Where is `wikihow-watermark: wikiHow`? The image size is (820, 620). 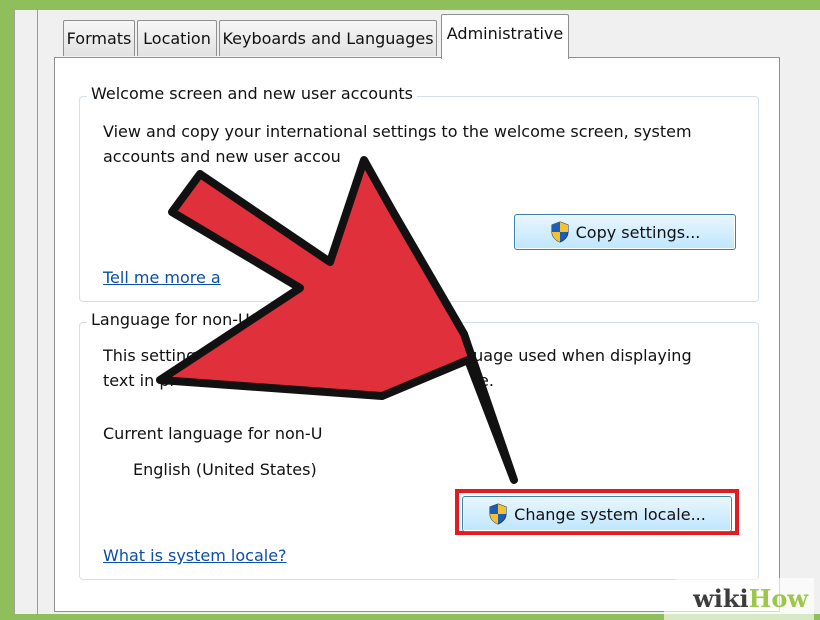 wikihow-watermark: wikiHow is located at coordinates (739, 599).